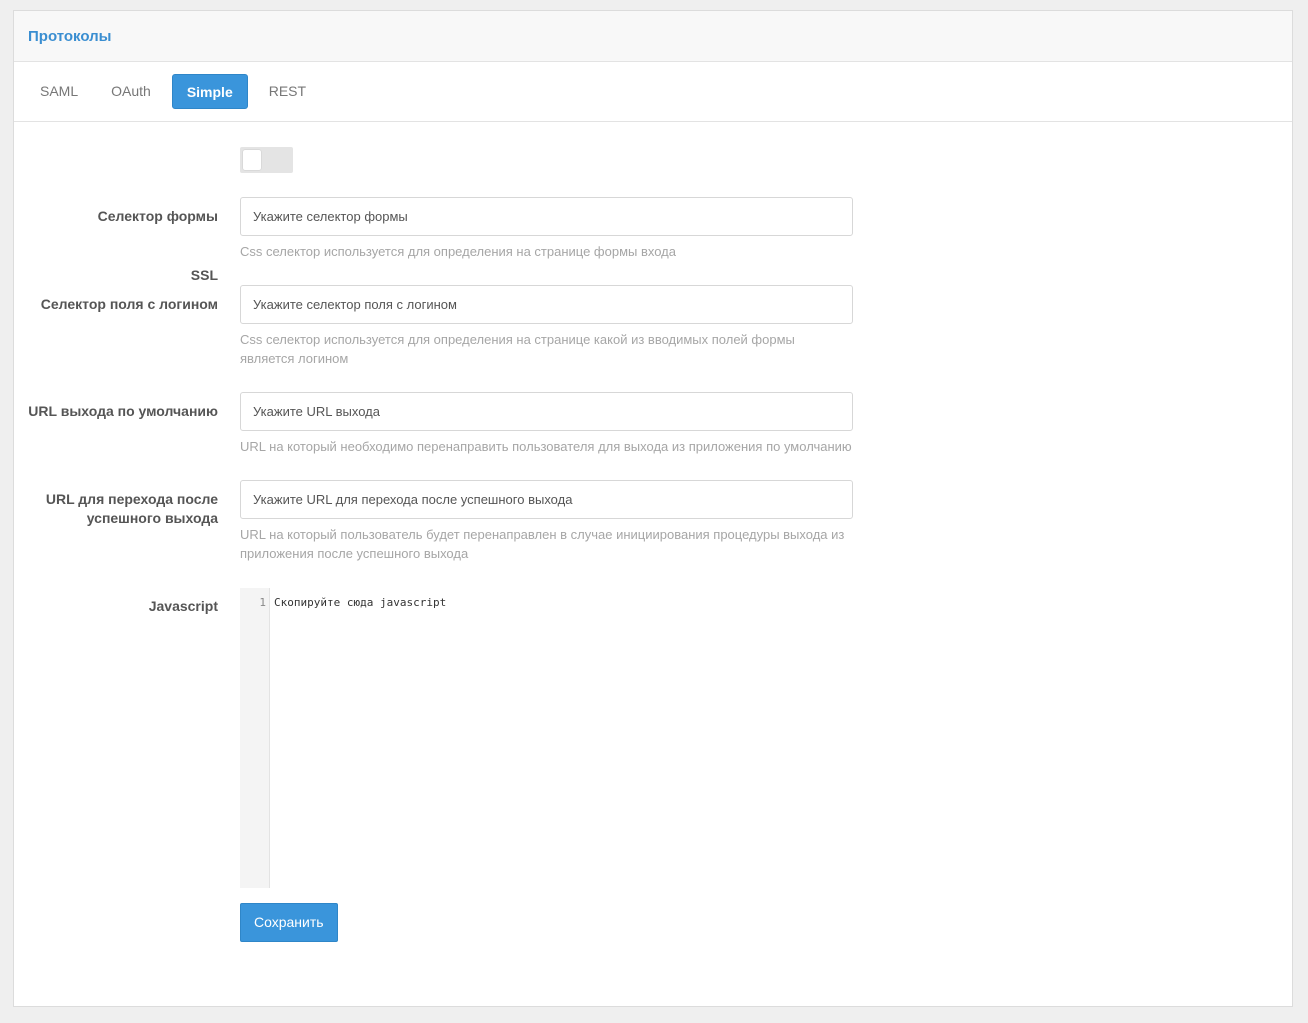 The height and width of the screenshot is (1023, 1308). I want to click on form-selector-input, so click(546, 216).